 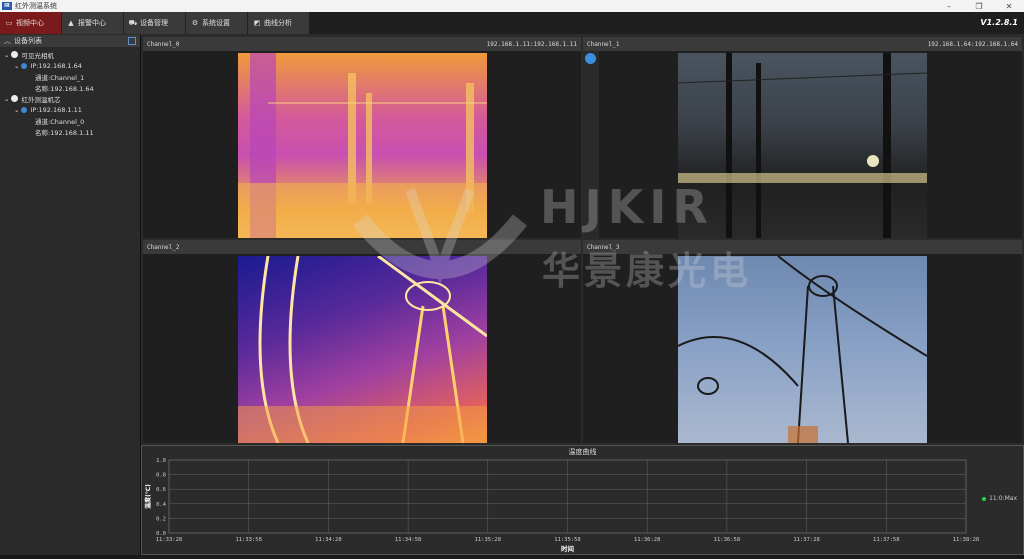 What do you see at coordinates (9, 23) in the screenshot?
I see `monitor-icon: ▭` at bounding box center [9, 23].